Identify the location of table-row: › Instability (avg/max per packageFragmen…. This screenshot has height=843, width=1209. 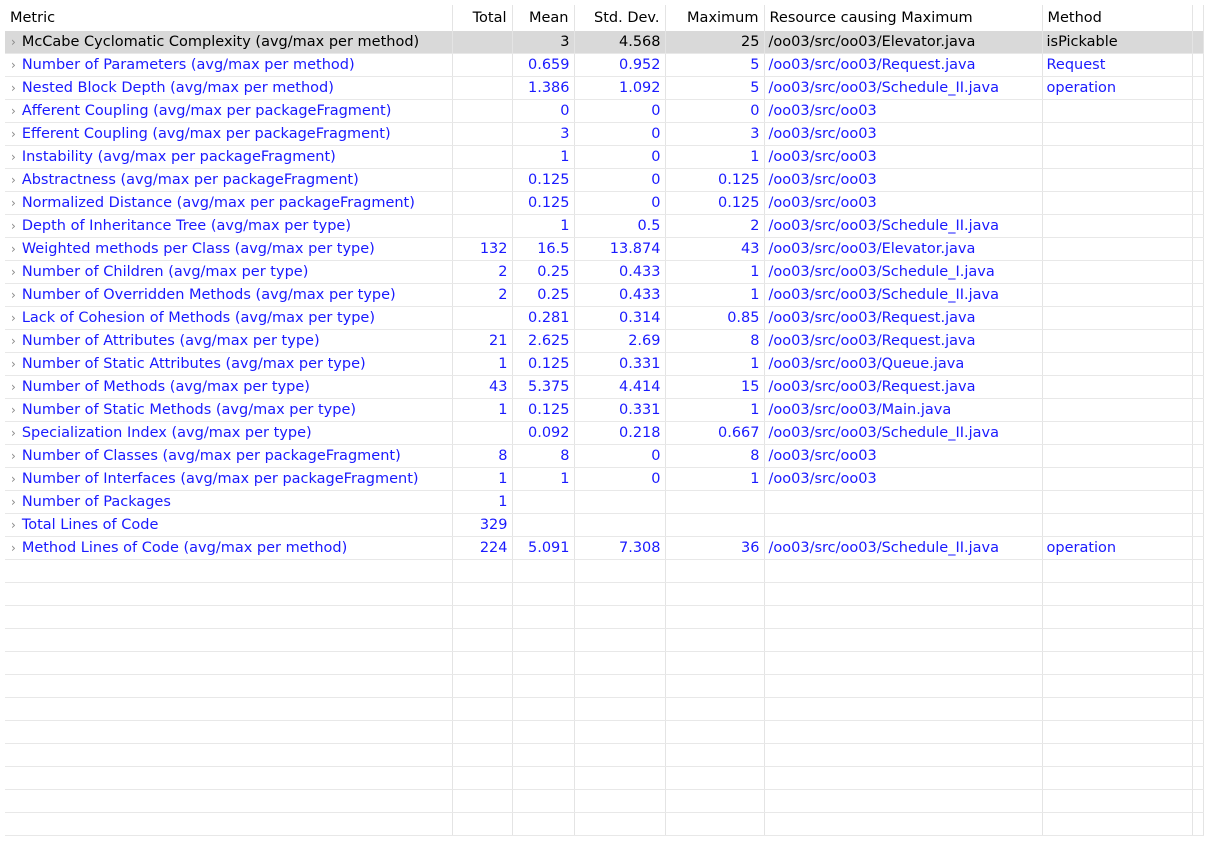
(604, 157).